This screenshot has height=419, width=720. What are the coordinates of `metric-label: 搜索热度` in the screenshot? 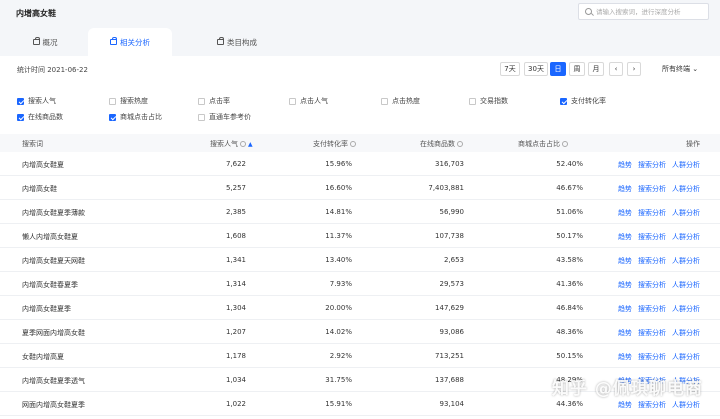 It's located at (134, 101).